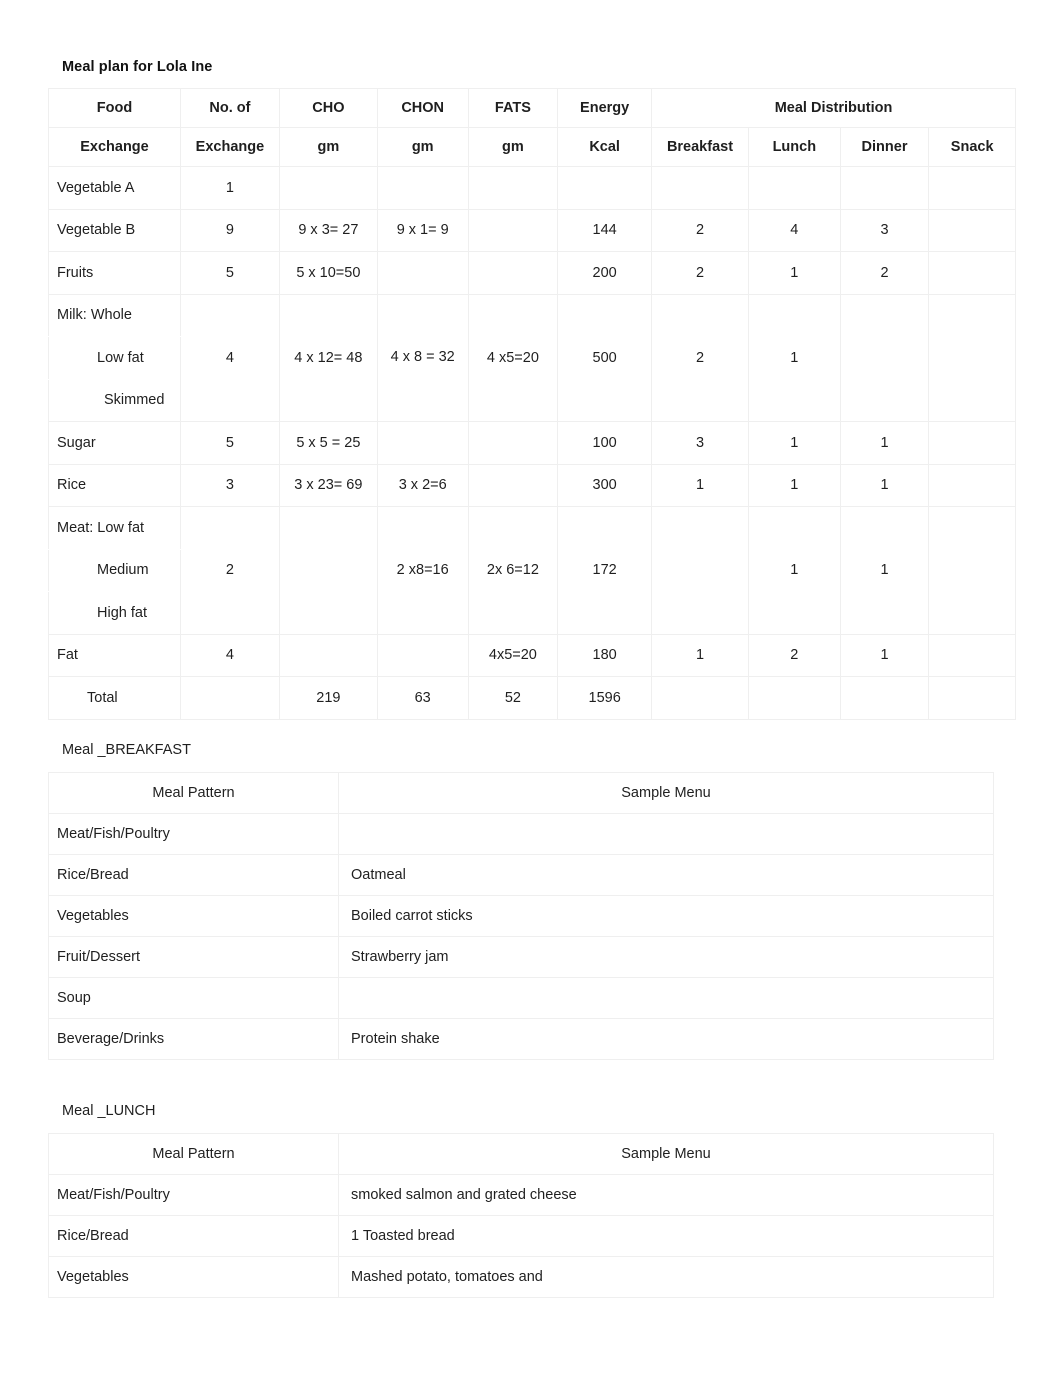  What do you see at coordinates (422, 230) in the screenshot?
I see `cell-chon: 9 x 1= 9` at bounding box center [422, 230].